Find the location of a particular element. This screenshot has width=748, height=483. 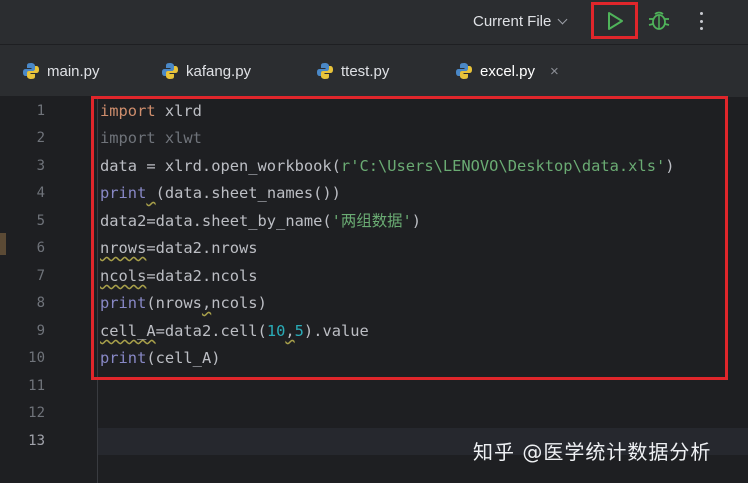

line-number: 5 is located at coordinates (40, 221).